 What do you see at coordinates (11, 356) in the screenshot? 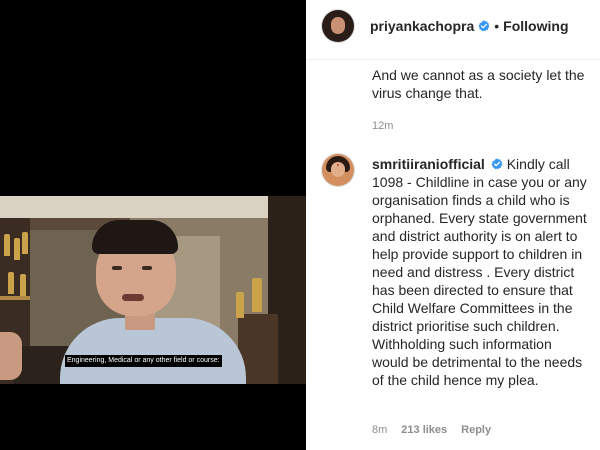
I see `video-person-hand` at bounding box center [11, 356].